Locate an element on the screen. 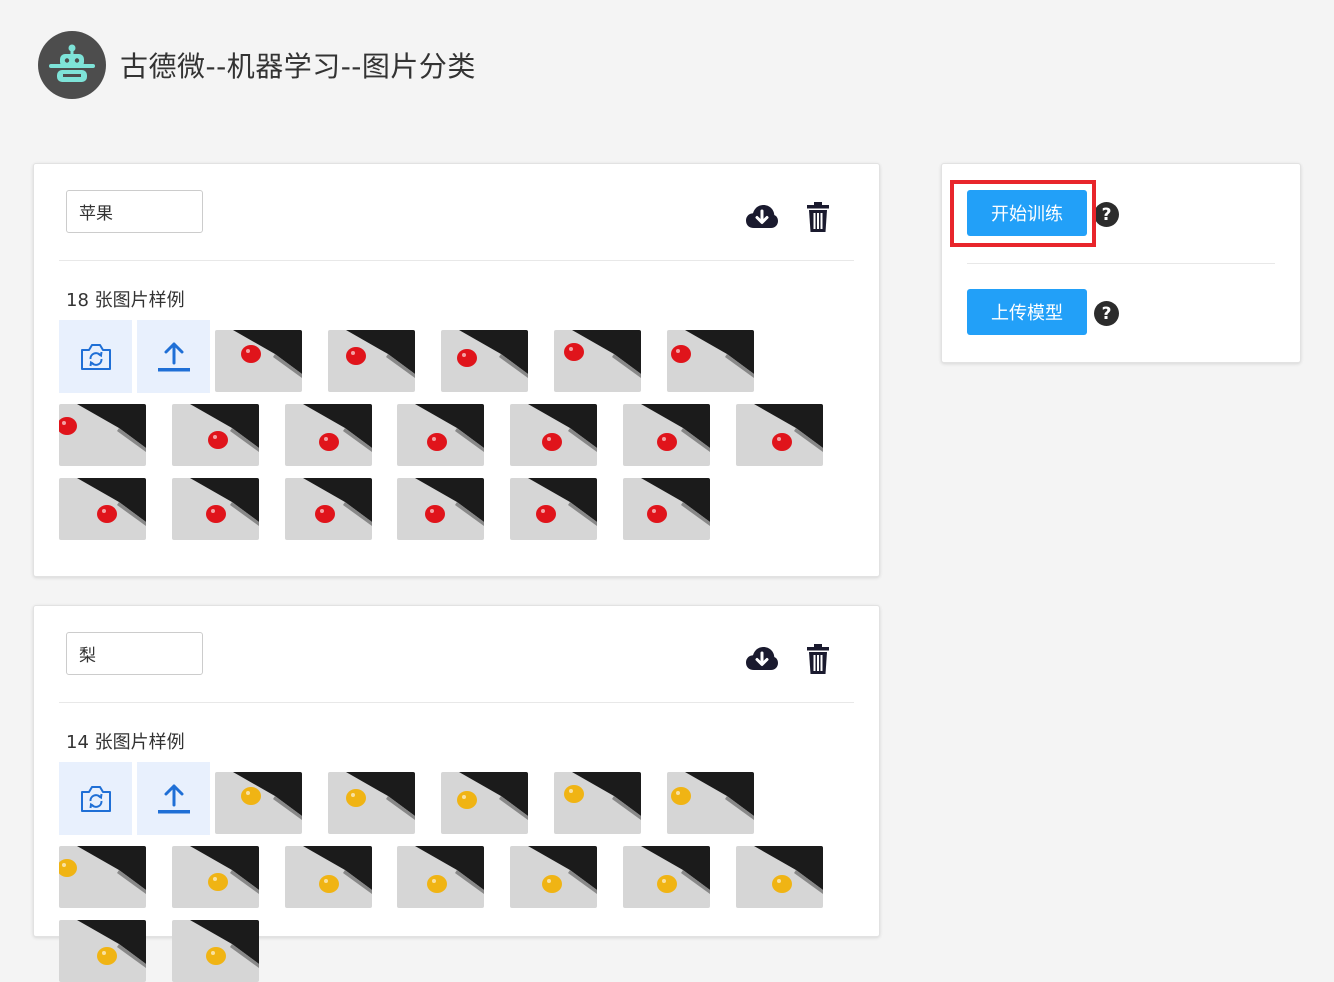 This screenshot has height=982, width=1334. upload-model-button: 上传模型 is located at coordinates (1027, 312).